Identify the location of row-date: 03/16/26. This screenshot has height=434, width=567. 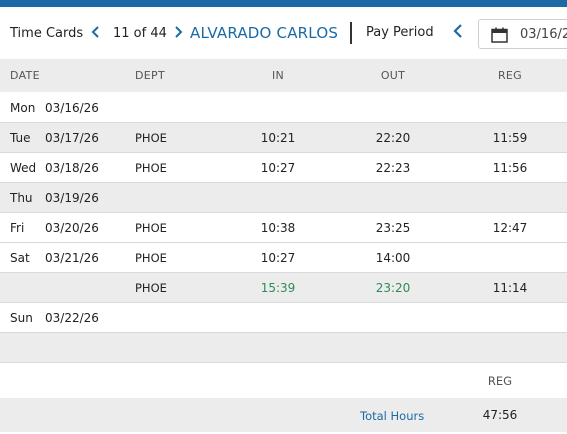
(72, 108).